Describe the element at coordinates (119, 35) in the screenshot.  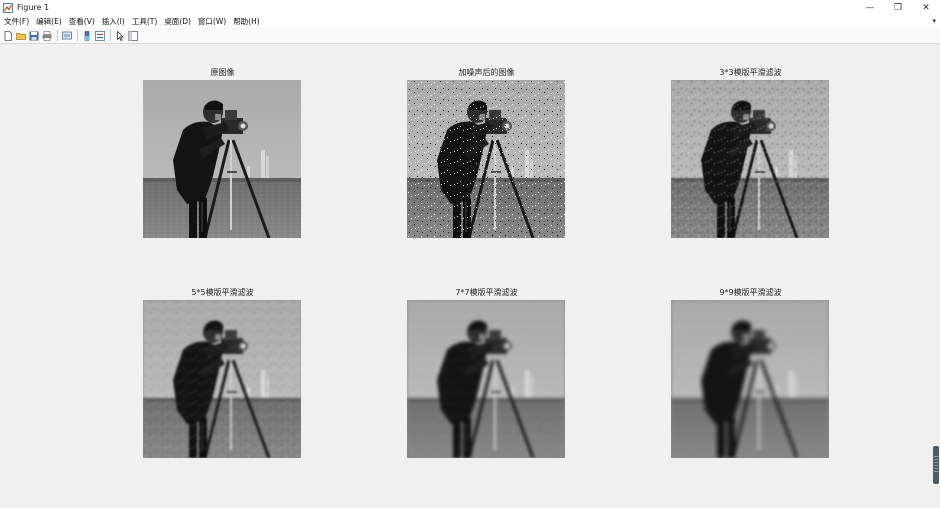
I see `pointer-icon` at that location.